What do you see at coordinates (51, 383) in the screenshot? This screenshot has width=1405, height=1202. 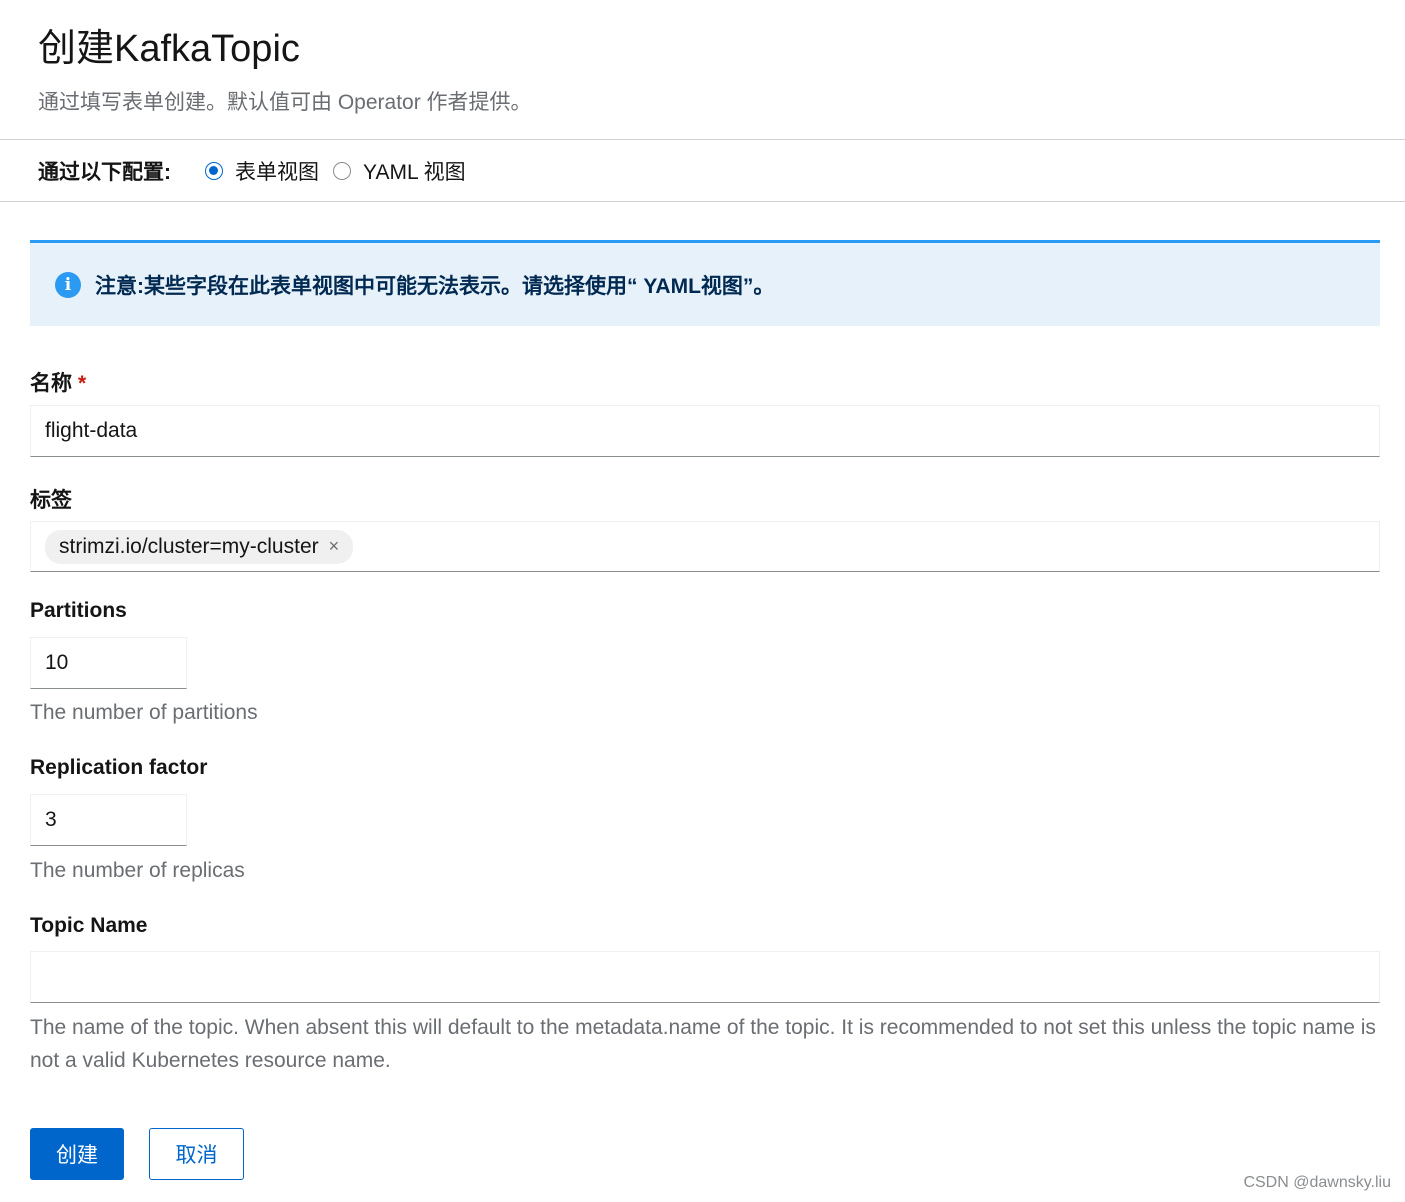 I see `name-label-text: 名称` at bounding box center [51, 383].